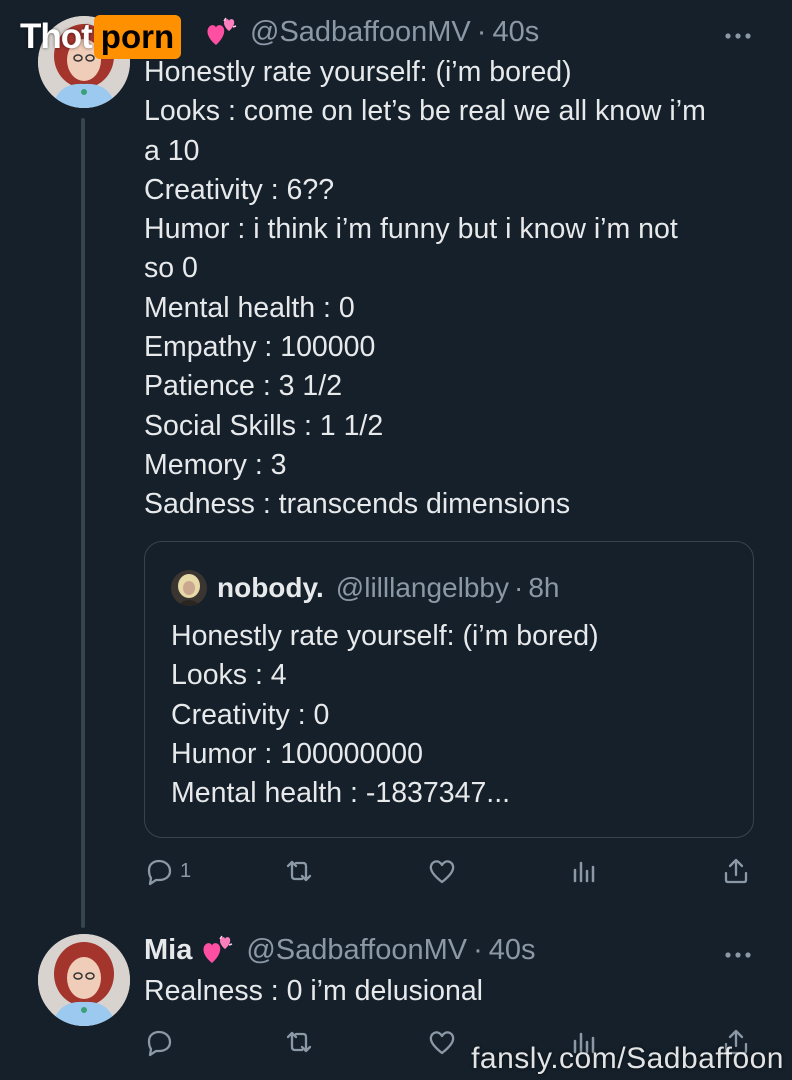 This screenshot has width=792, height=1080. What do you see at coordinates (56, 36) in the screenshot?
I see `watermark-text-a: Thot` at bounding box center [56, 36].